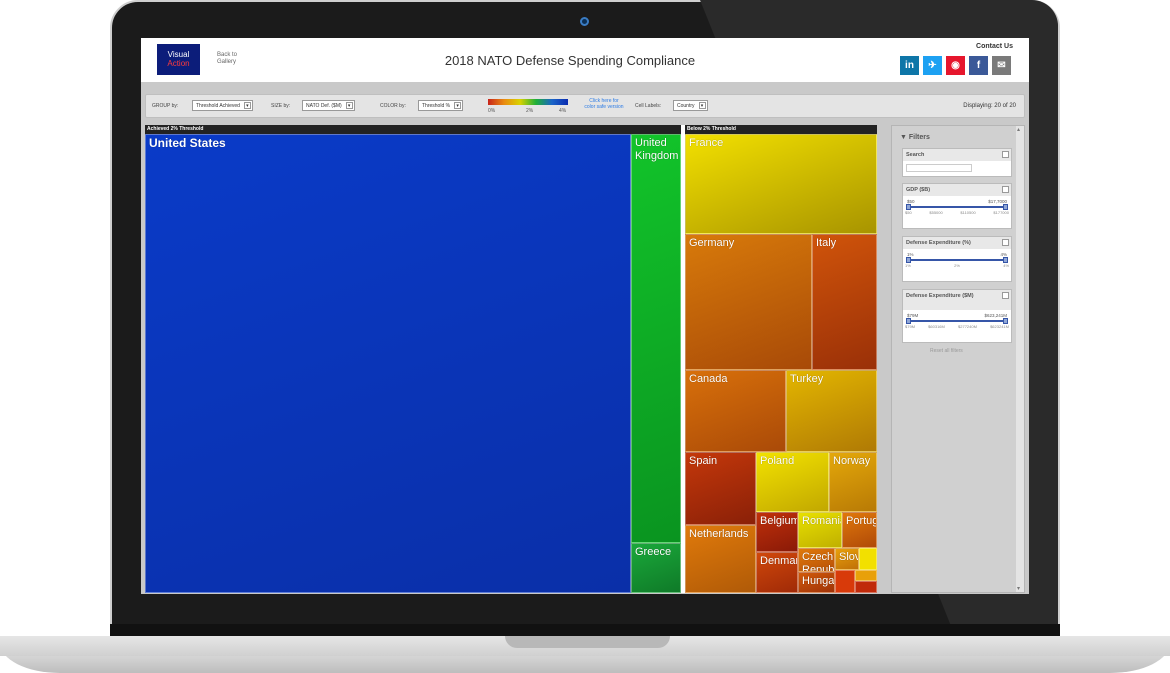  Describe the element at coordinates (1001, 212) in the screenshot. I see `gdp-tick: $177000` at that location.